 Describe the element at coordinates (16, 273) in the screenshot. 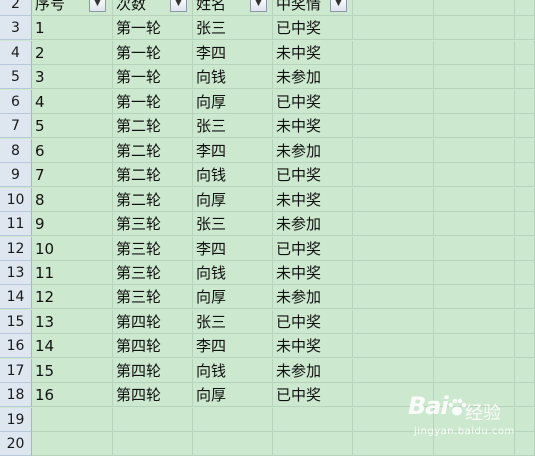

I see `row-number: 13` at that location.